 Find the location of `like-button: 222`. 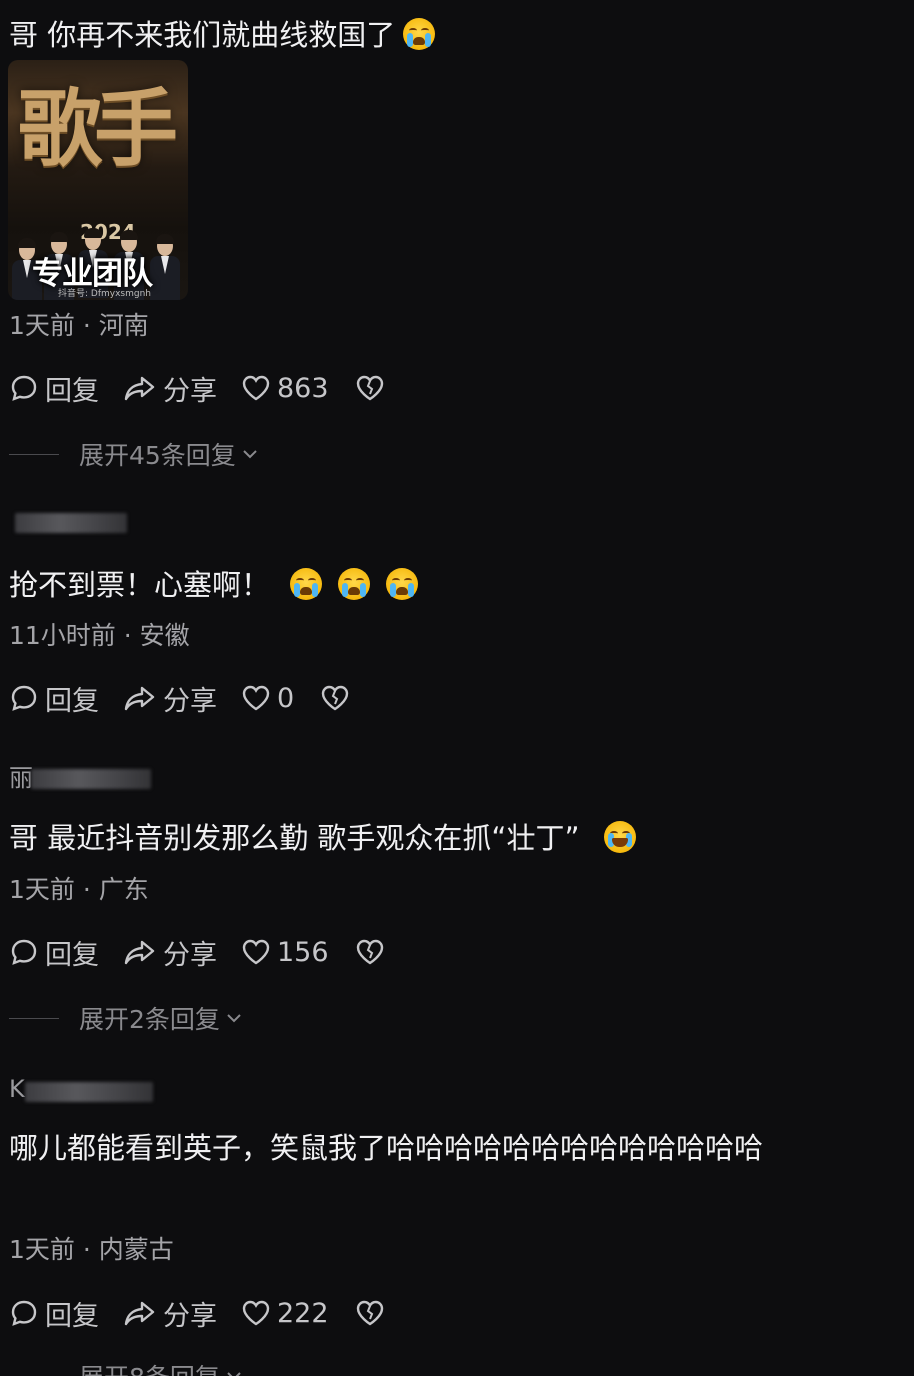

like-button: 222 is located at coordinates (285, 1313).